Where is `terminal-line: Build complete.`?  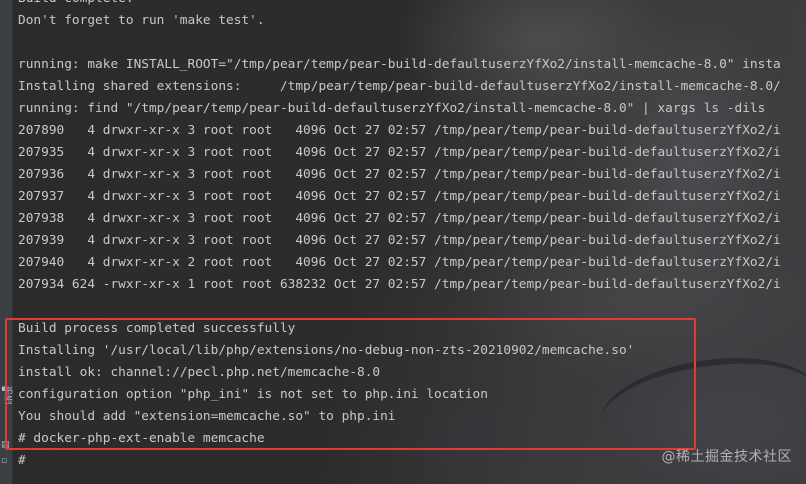 terminal-line: Build complete. is located at coordinates (76, 5).